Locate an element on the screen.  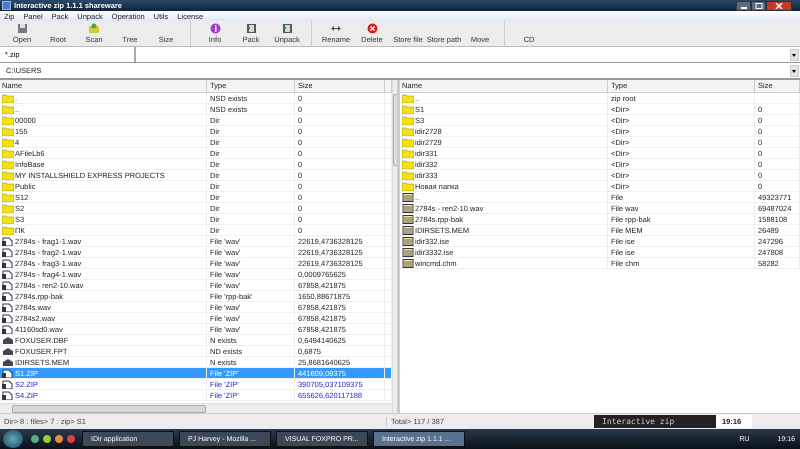
maximize-button is located at coordinates (758, 5).